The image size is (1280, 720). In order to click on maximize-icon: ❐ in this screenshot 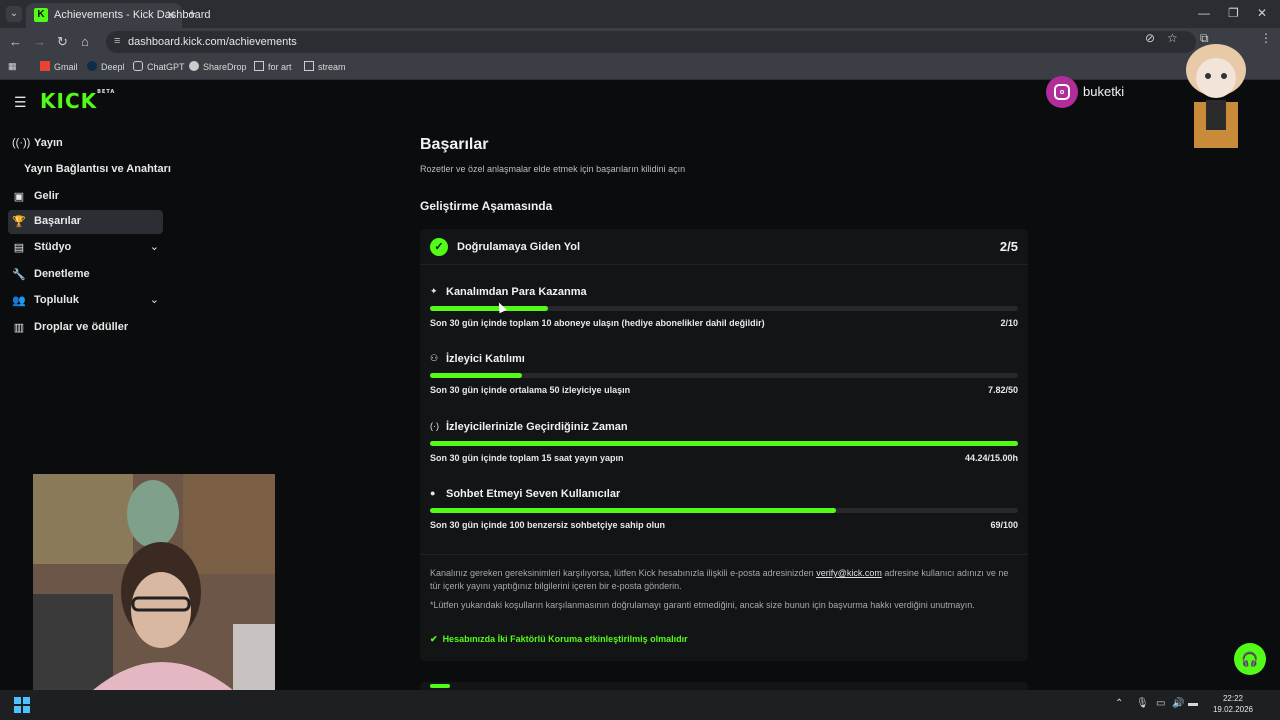, I will do `click(1233, 13)`.